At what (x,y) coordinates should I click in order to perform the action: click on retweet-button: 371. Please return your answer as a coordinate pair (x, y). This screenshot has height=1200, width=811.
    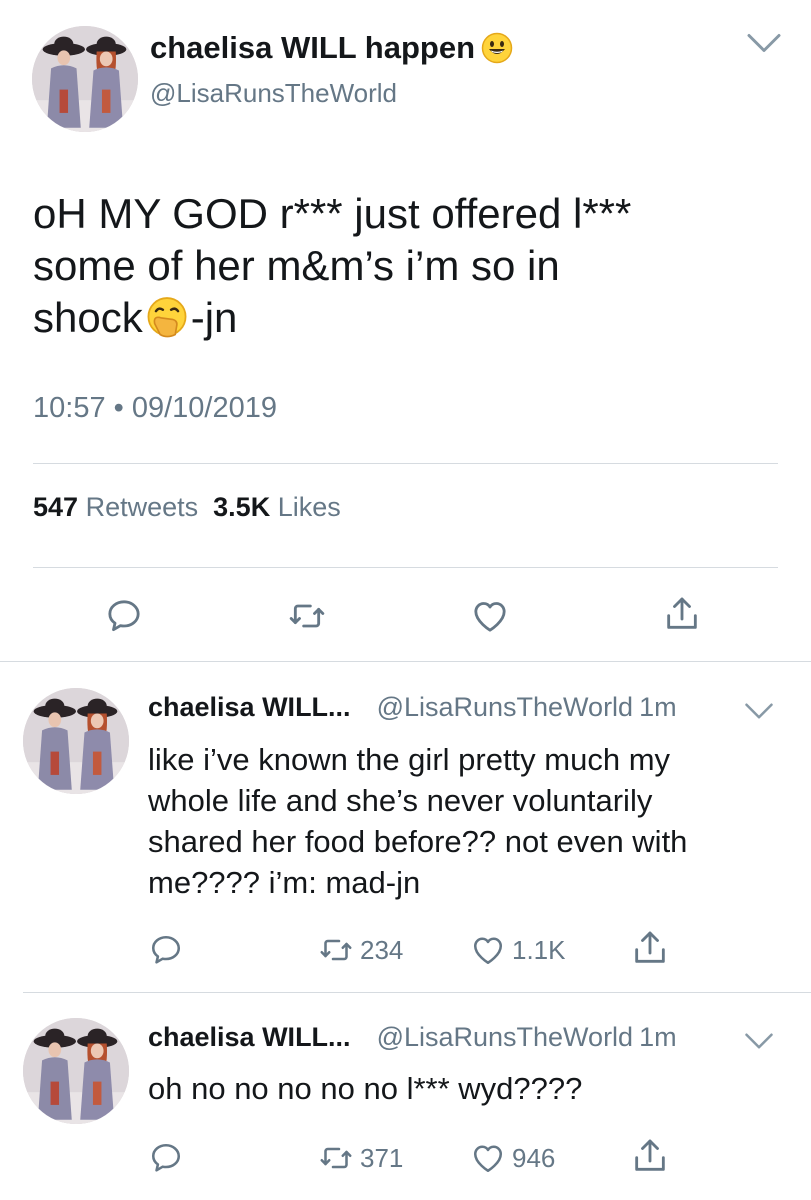
    Looking at the image, I should click on (360, 1158).